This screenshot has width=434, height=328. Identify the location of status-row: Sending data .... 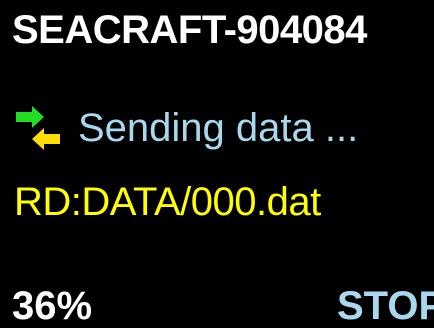
(186, 128).